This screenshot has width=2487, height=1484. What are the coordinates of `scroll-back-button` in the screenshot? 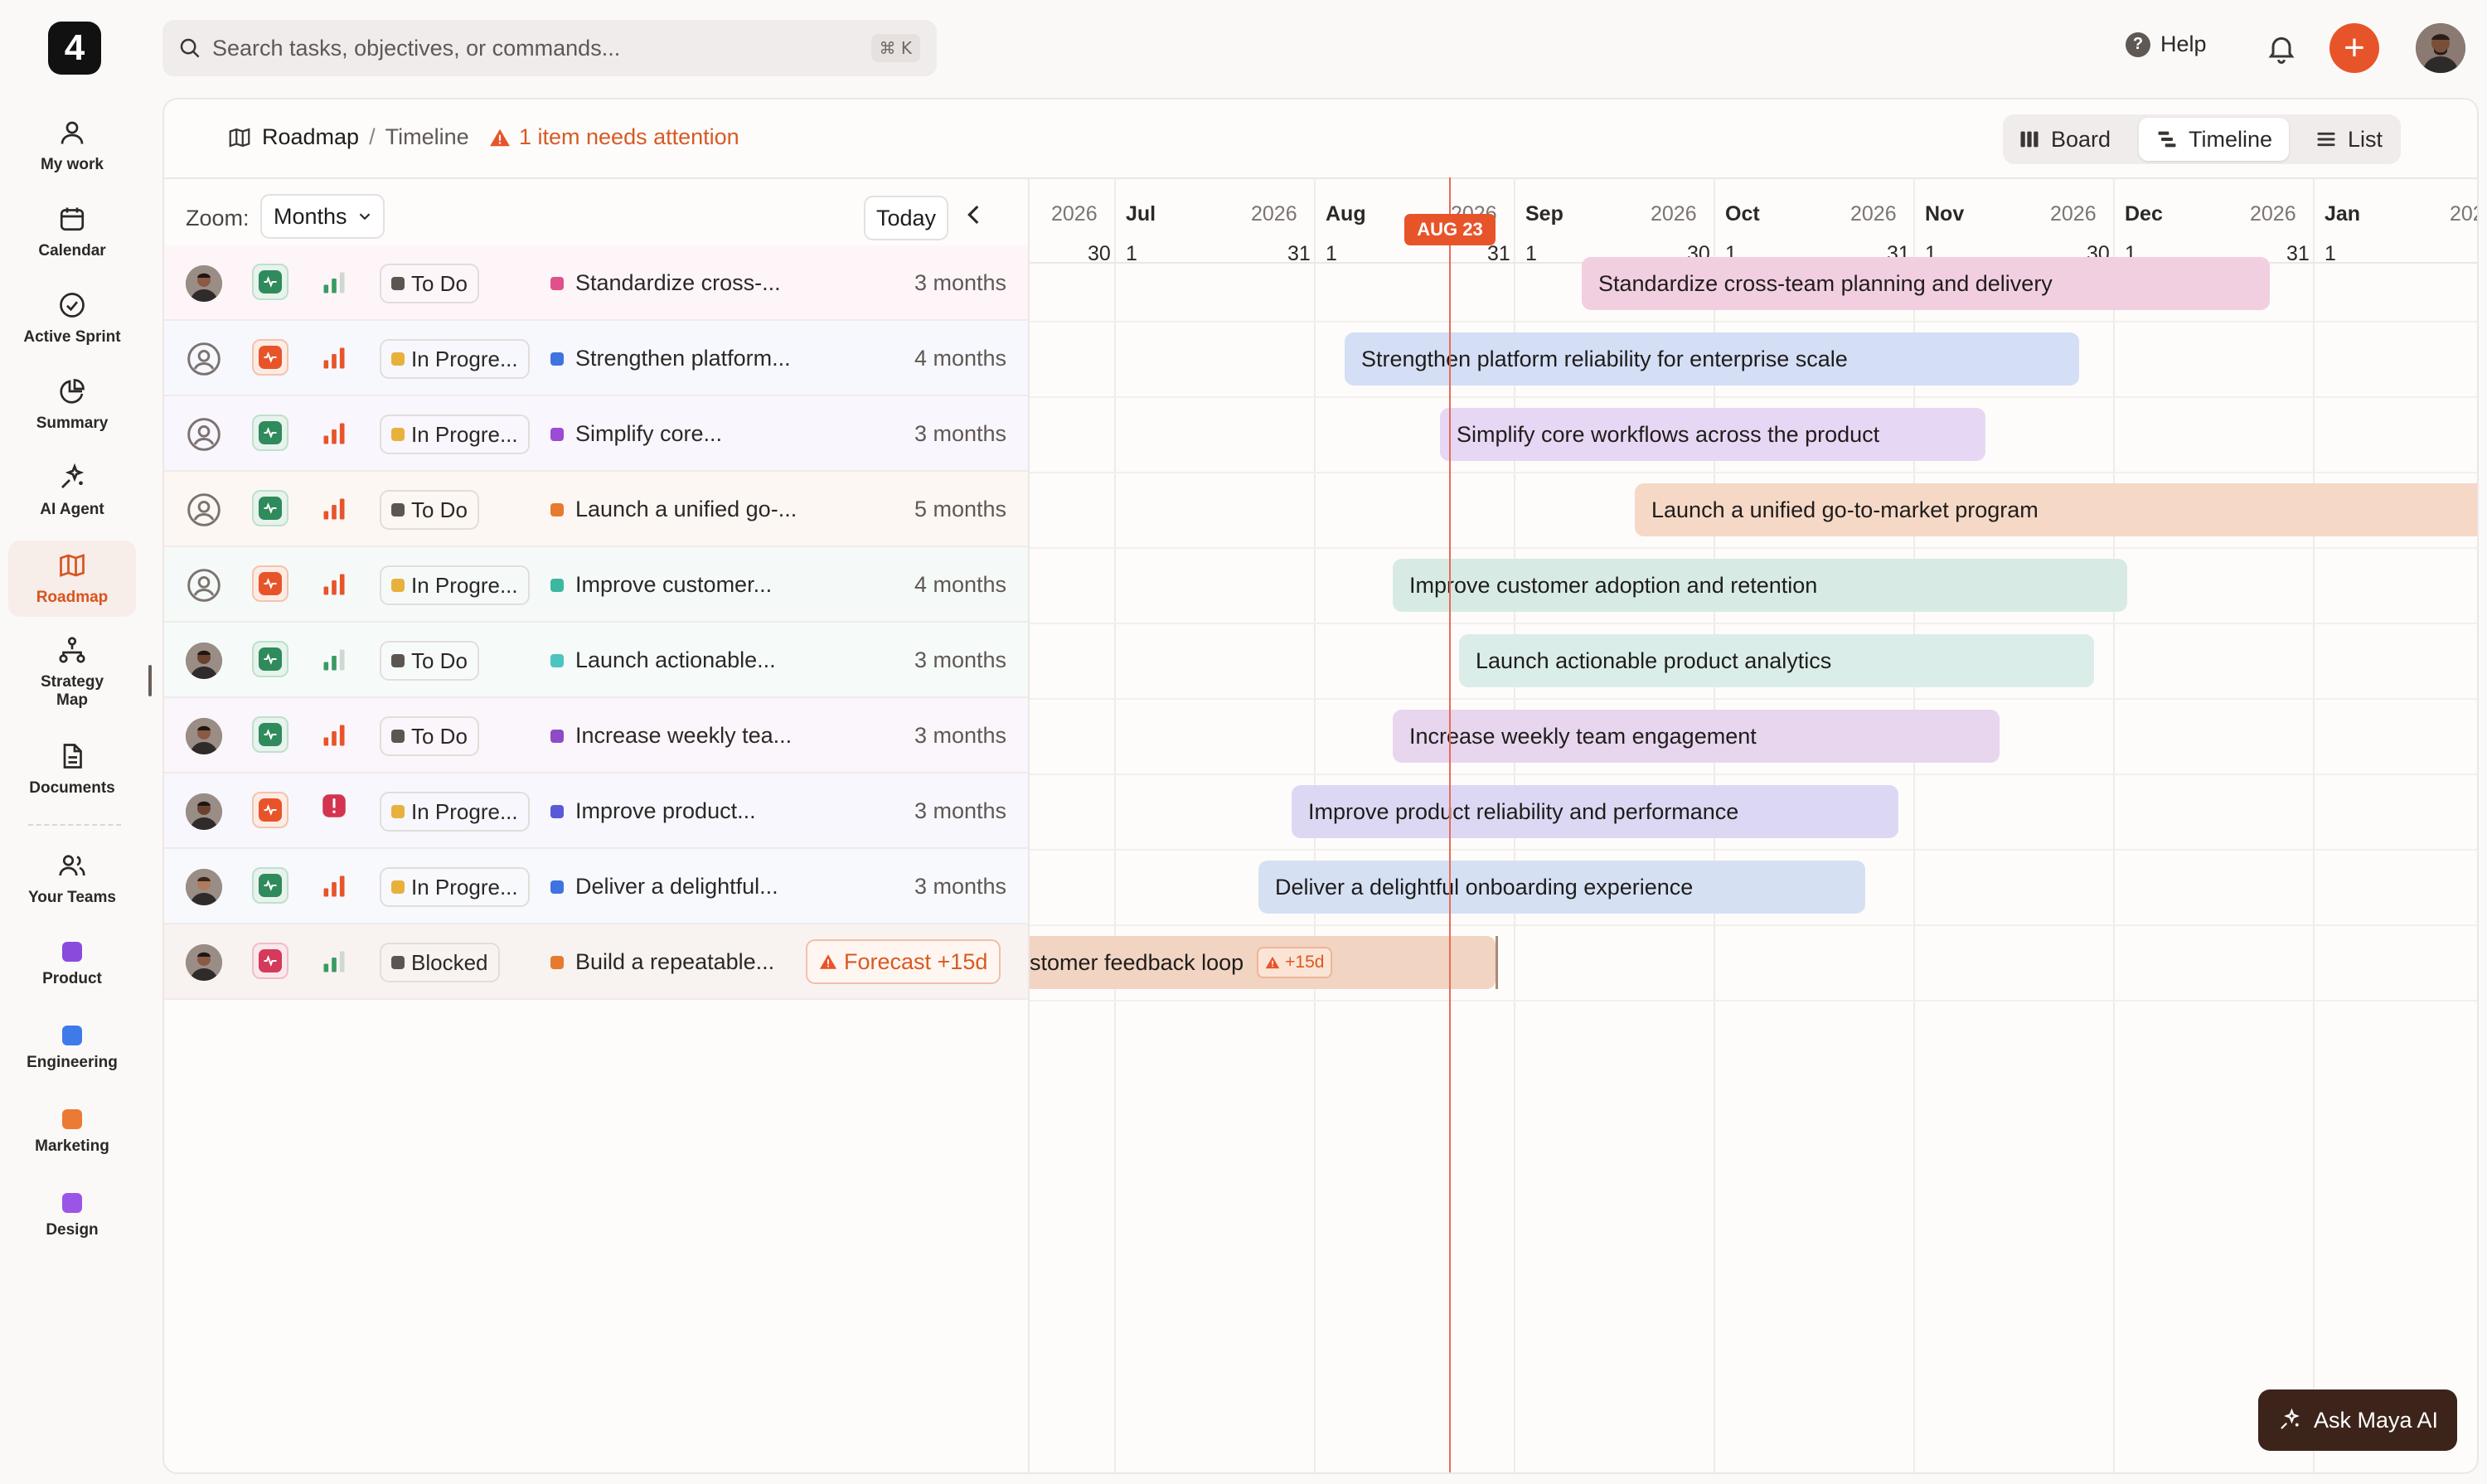 It's located at (974, 215).